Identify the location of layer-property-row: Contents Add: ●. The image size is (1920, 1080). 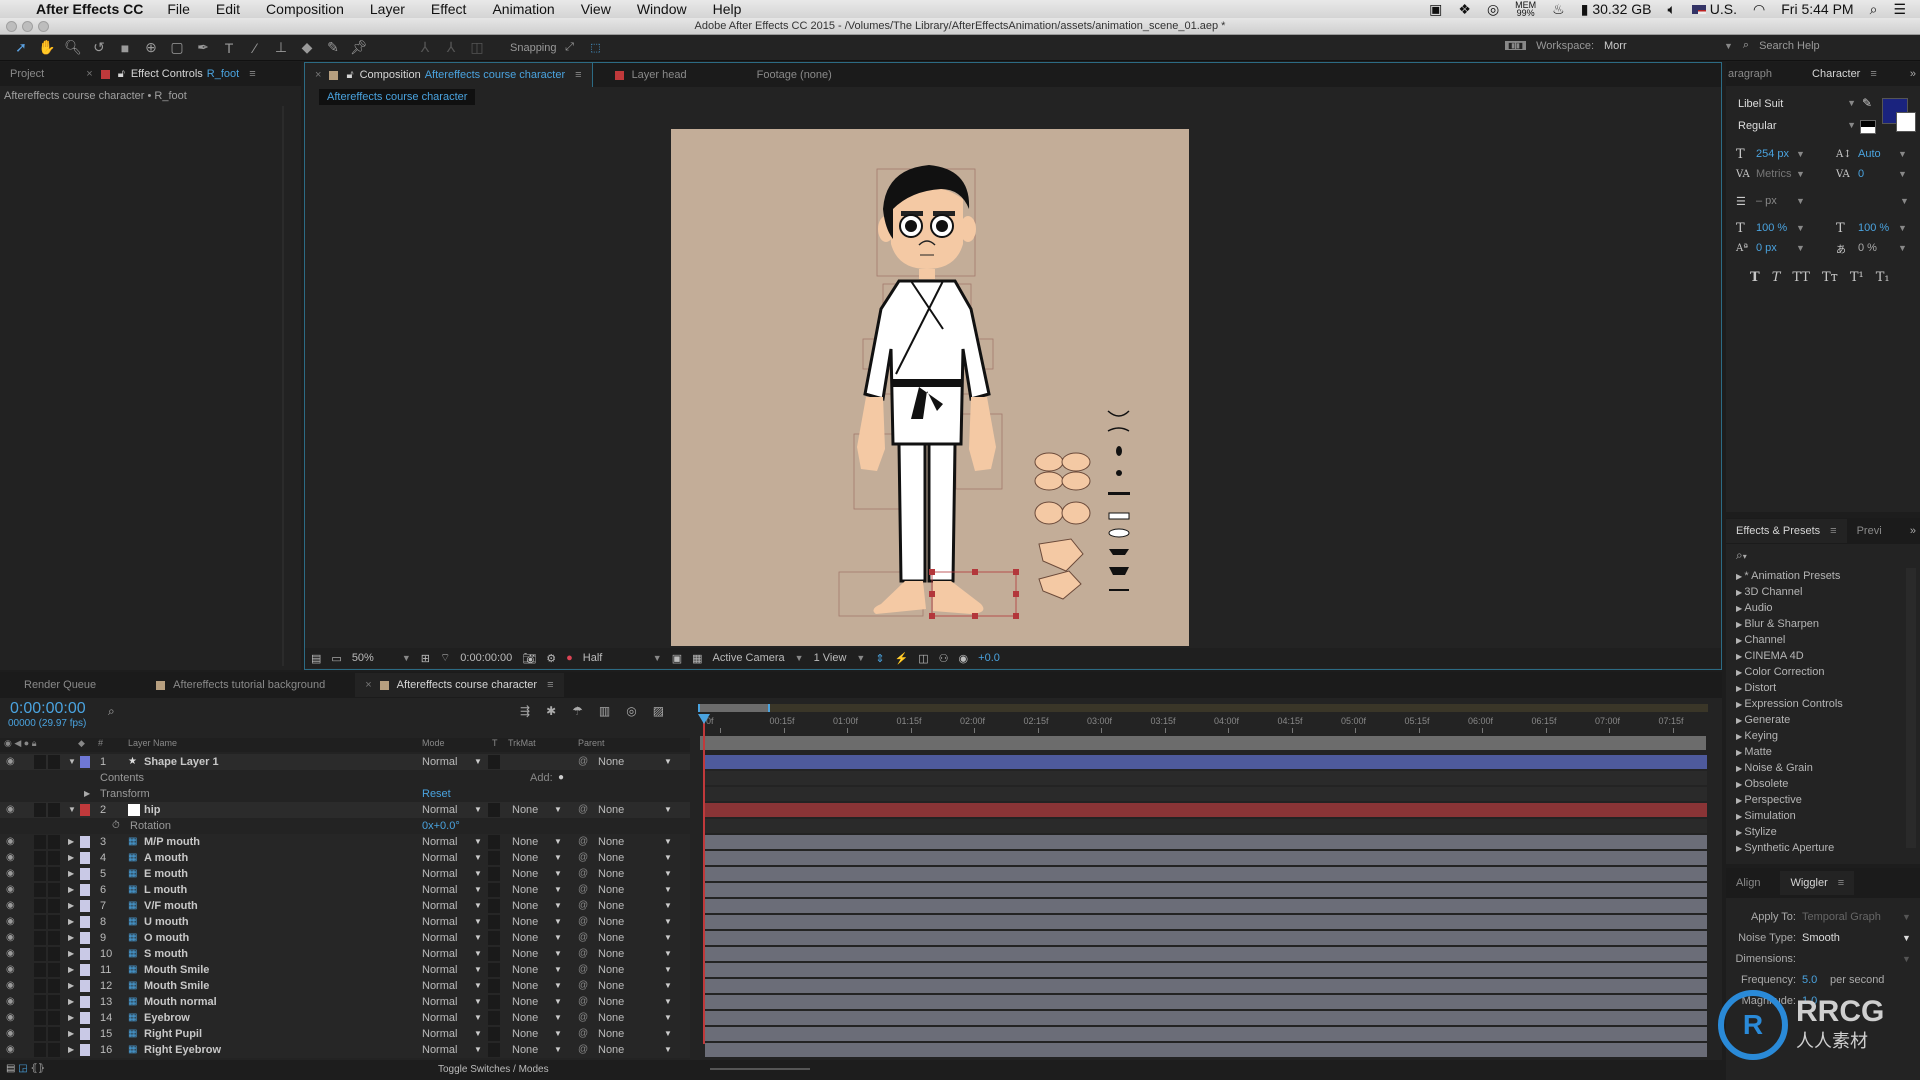
(345, 778).